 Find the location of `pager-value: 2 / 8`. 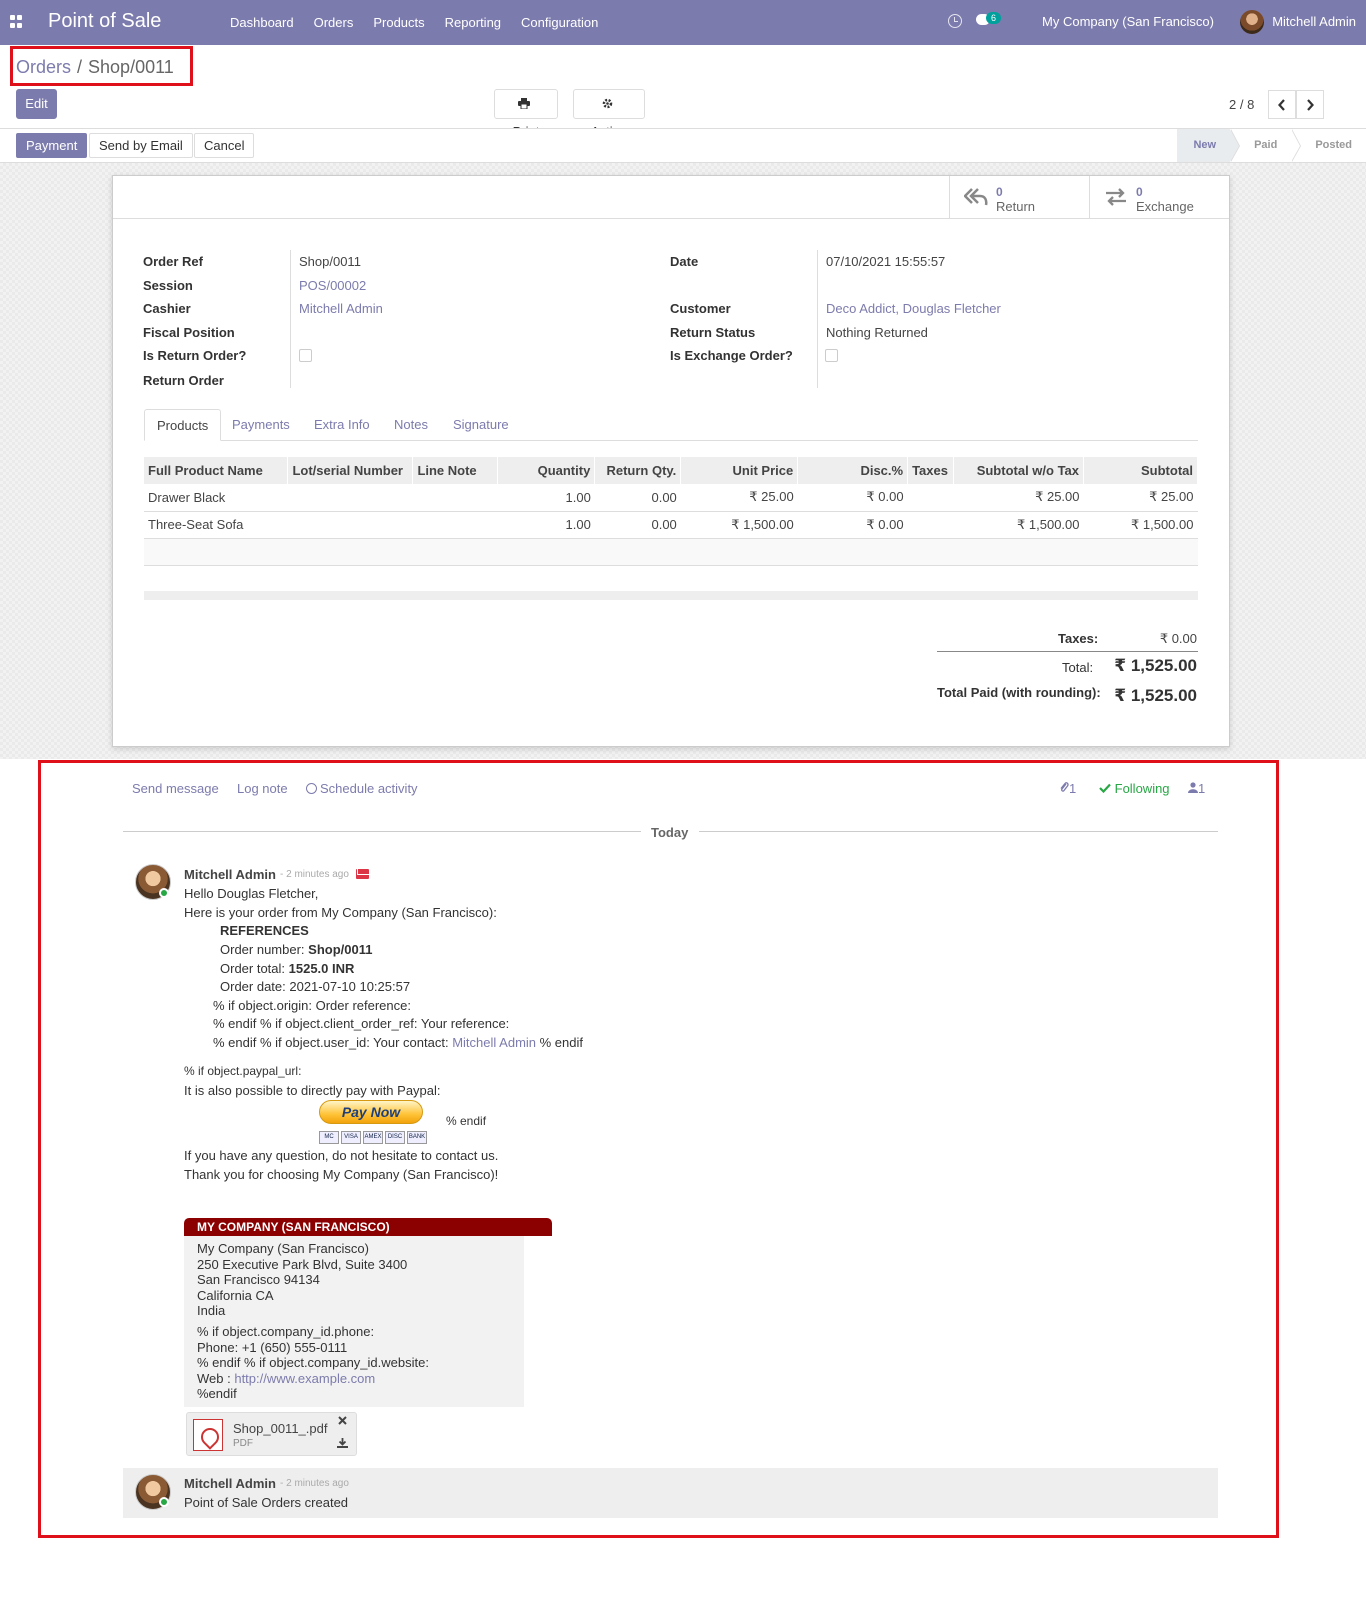

pager-value: 2 / 8 is located at coordinates (1241, 104).